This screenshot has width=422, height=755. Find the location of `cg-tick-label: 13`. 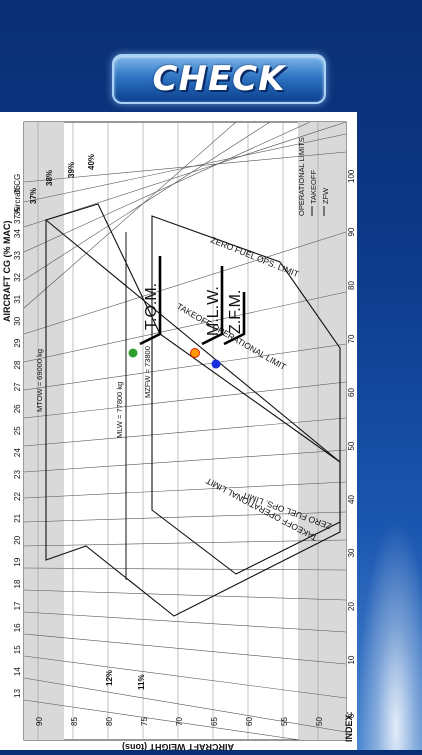

cg-tick-label: 13 is located at coordinates (17, 693).